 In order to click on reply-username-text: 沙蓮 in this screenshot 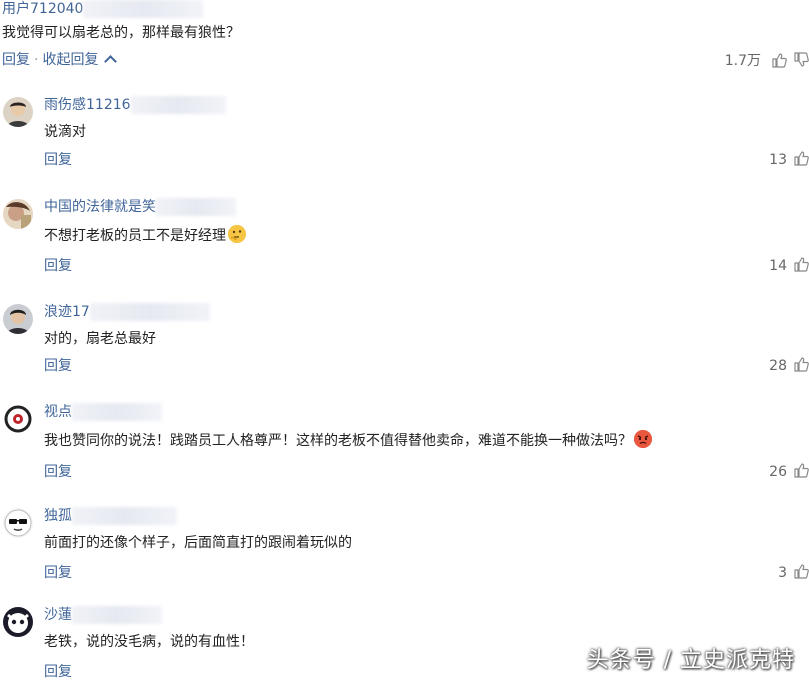, I will do `click(58, 615)`.